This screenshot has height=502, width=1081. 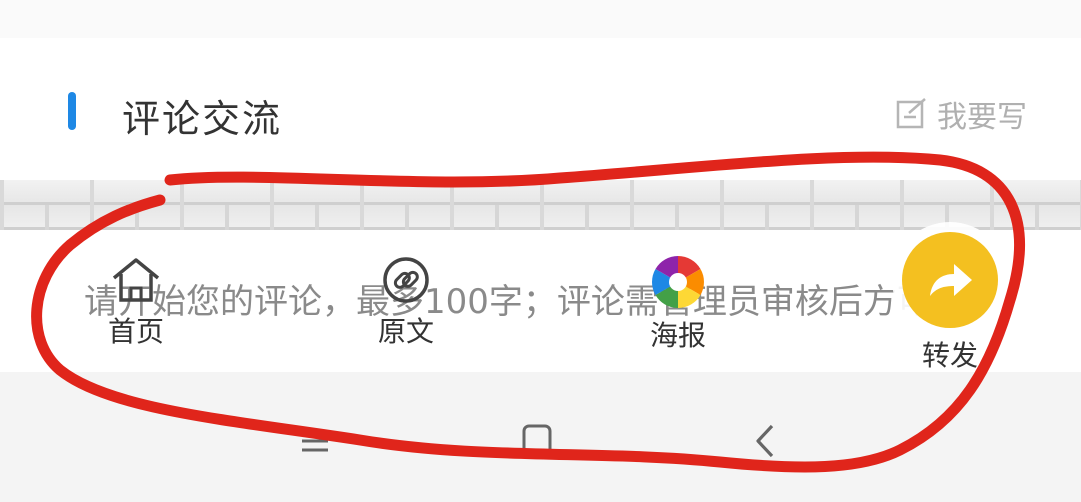 I want to click on share-label: 转发, so click(x=949, y=355).